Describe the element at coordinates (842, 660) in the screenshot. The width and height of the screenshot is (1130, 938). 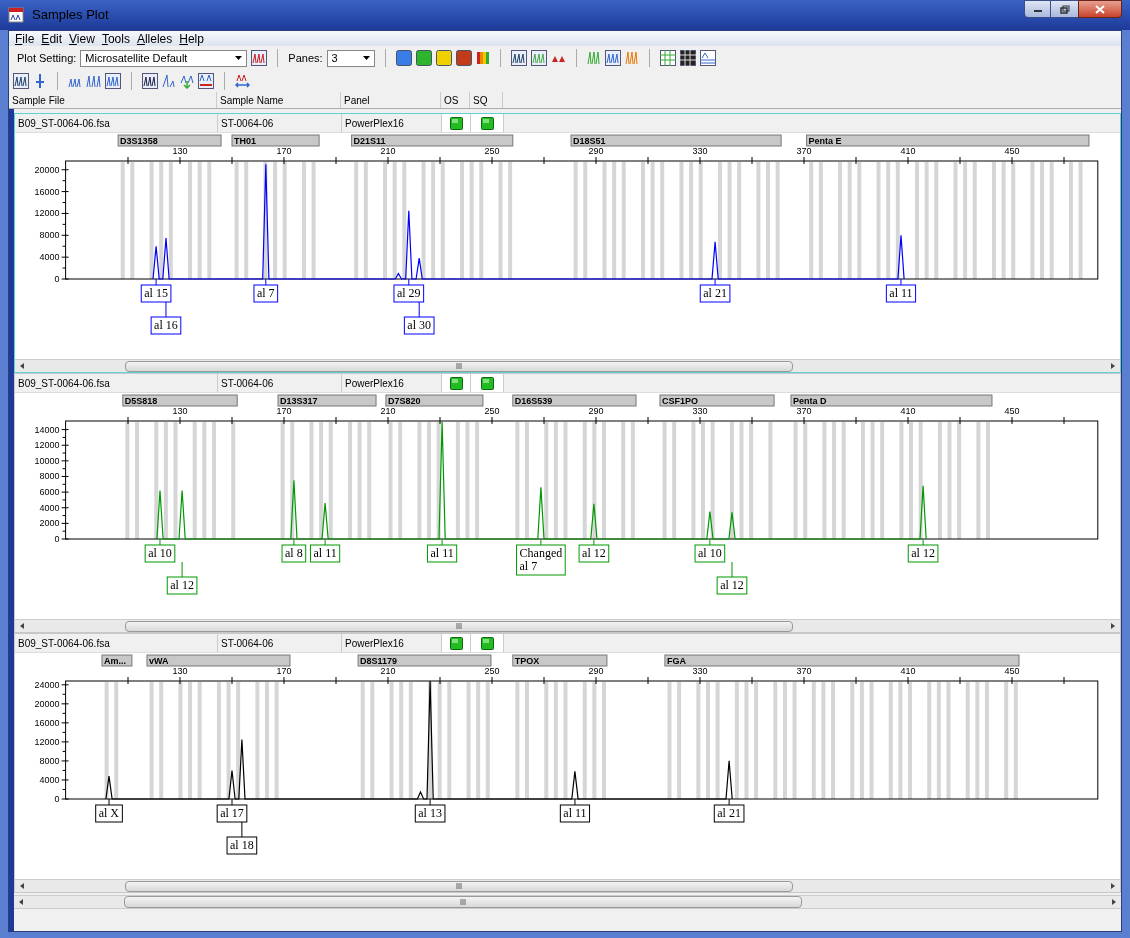
I see `locus-label: FGA` at that location.